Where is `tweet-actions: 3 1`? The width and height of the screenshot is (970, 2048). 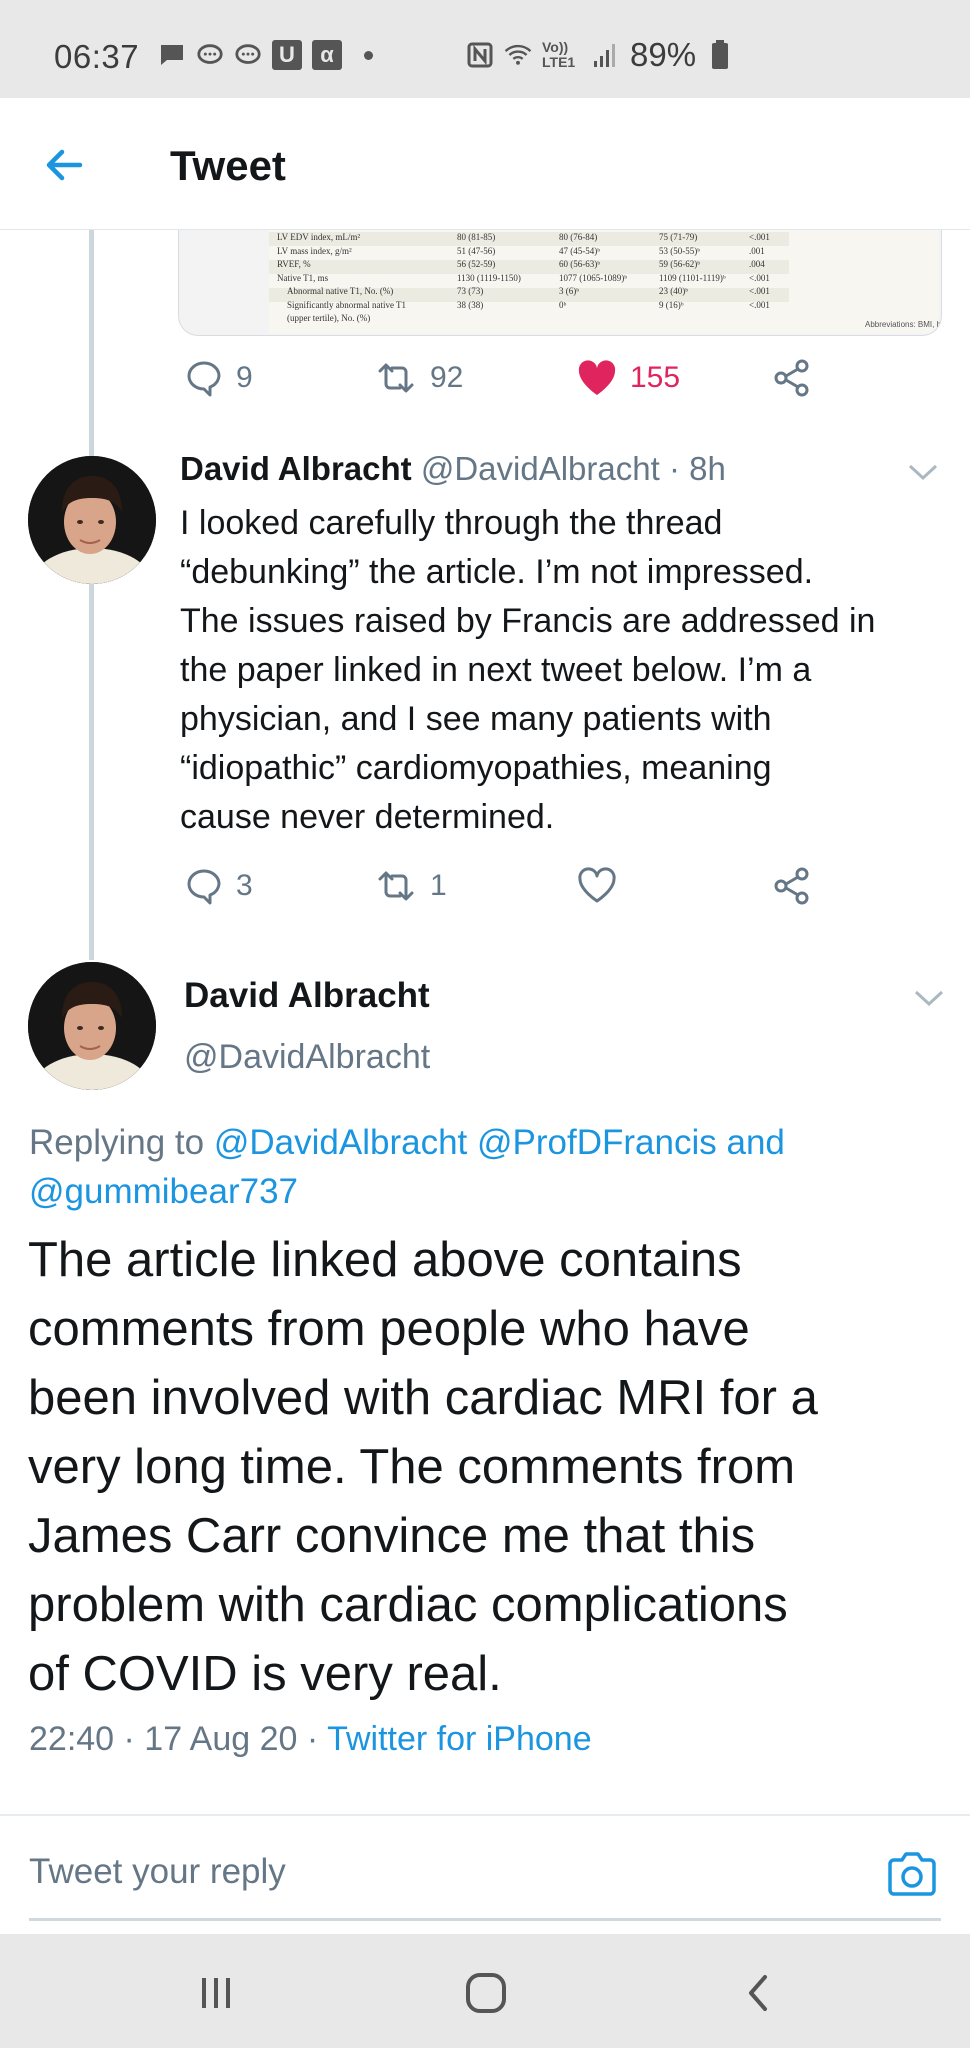
tweet-actions: 3 1 is located at coordinates (500, 891).